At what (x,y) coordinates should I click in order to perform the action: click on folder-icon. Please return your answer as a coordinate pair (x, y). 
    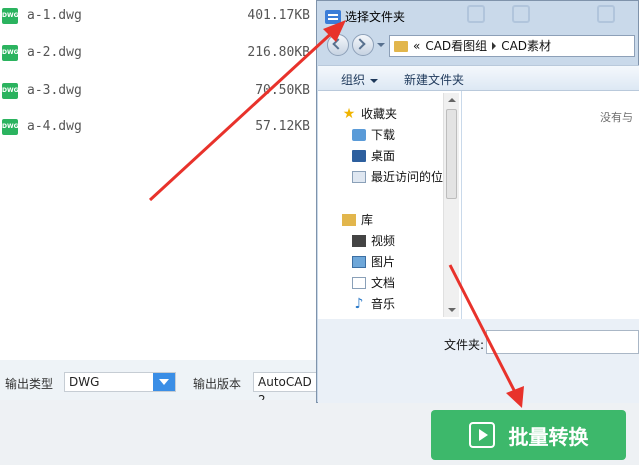
    Looking at the image, I should click on (401, 46).